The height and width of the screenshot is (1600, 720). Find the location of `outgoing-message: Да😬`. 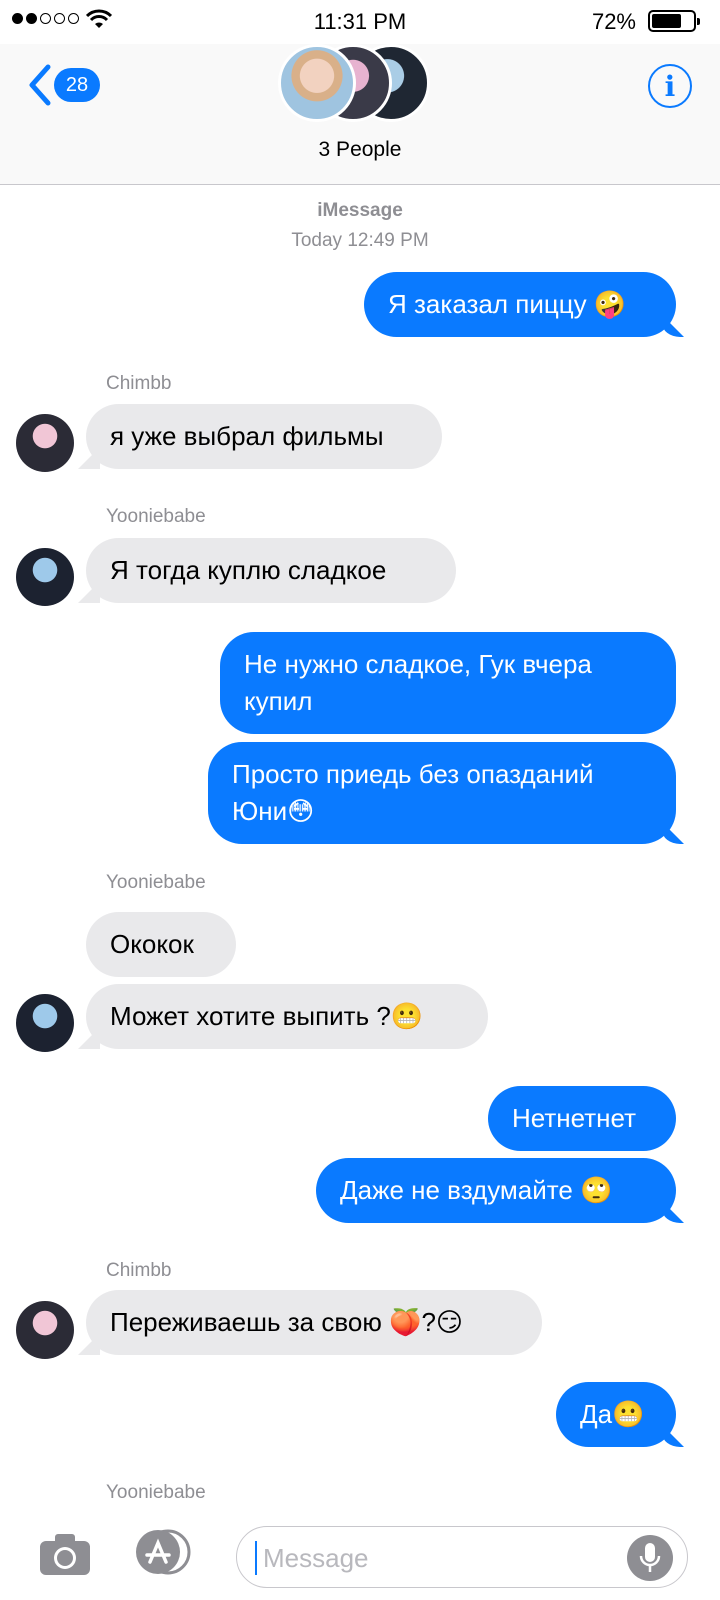

outgoing-message: Да😬 is located at coordinates (616, 1414).